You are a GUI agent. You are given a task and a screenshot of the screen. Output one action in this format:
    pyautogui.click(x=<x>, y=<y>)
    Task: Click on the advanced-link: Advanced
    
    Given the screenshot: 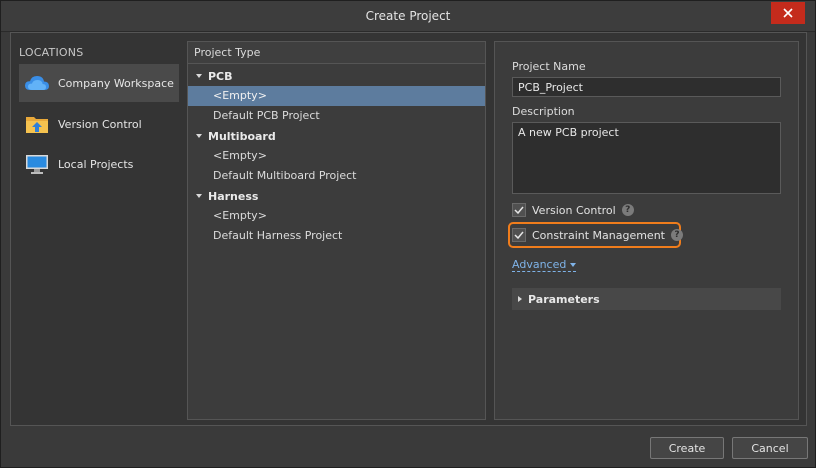 What is the action you would take?
    pyautogui.click(x=544, y=265)
    